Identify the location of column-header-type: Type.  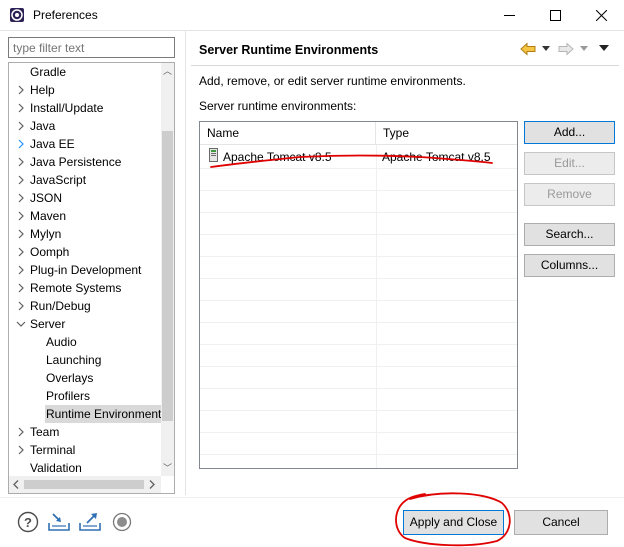
(446, 133).